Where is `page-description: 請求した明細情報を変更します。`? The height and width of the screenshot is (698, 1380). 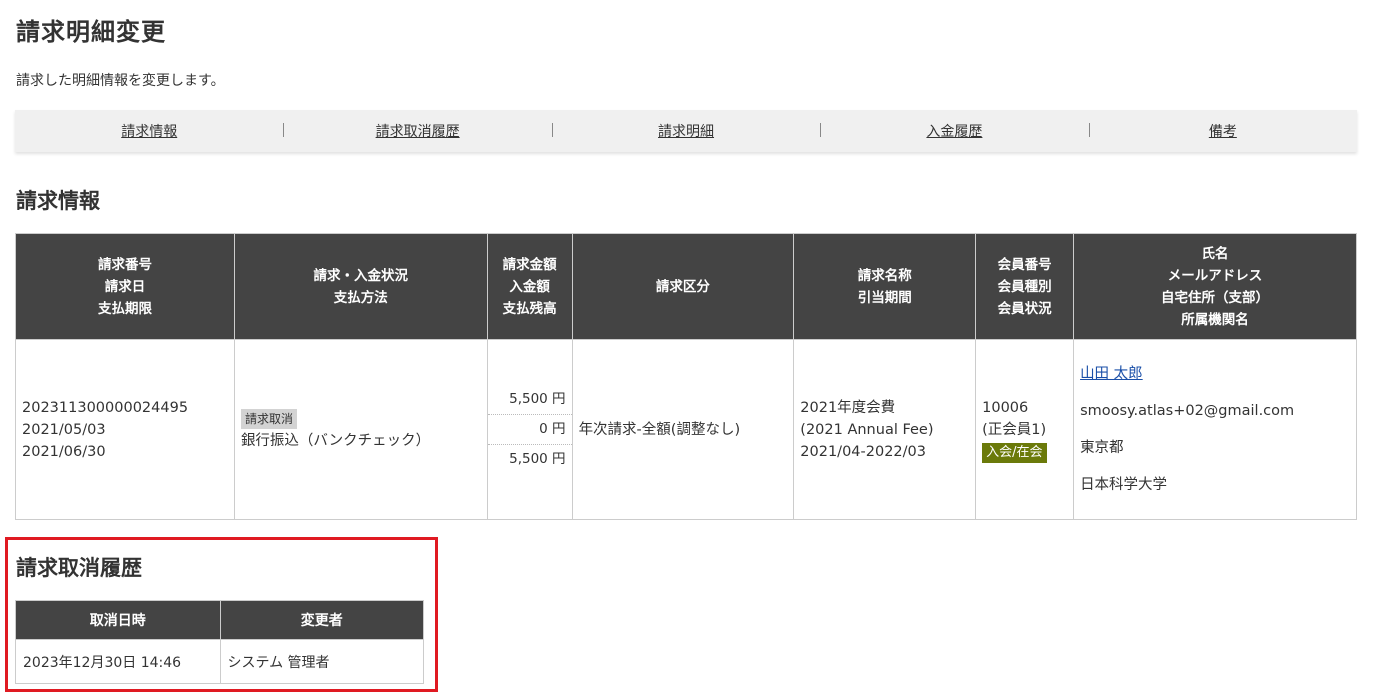
page-description: 請求した明細情報を変更します。 is located at coordinates (120, 81).